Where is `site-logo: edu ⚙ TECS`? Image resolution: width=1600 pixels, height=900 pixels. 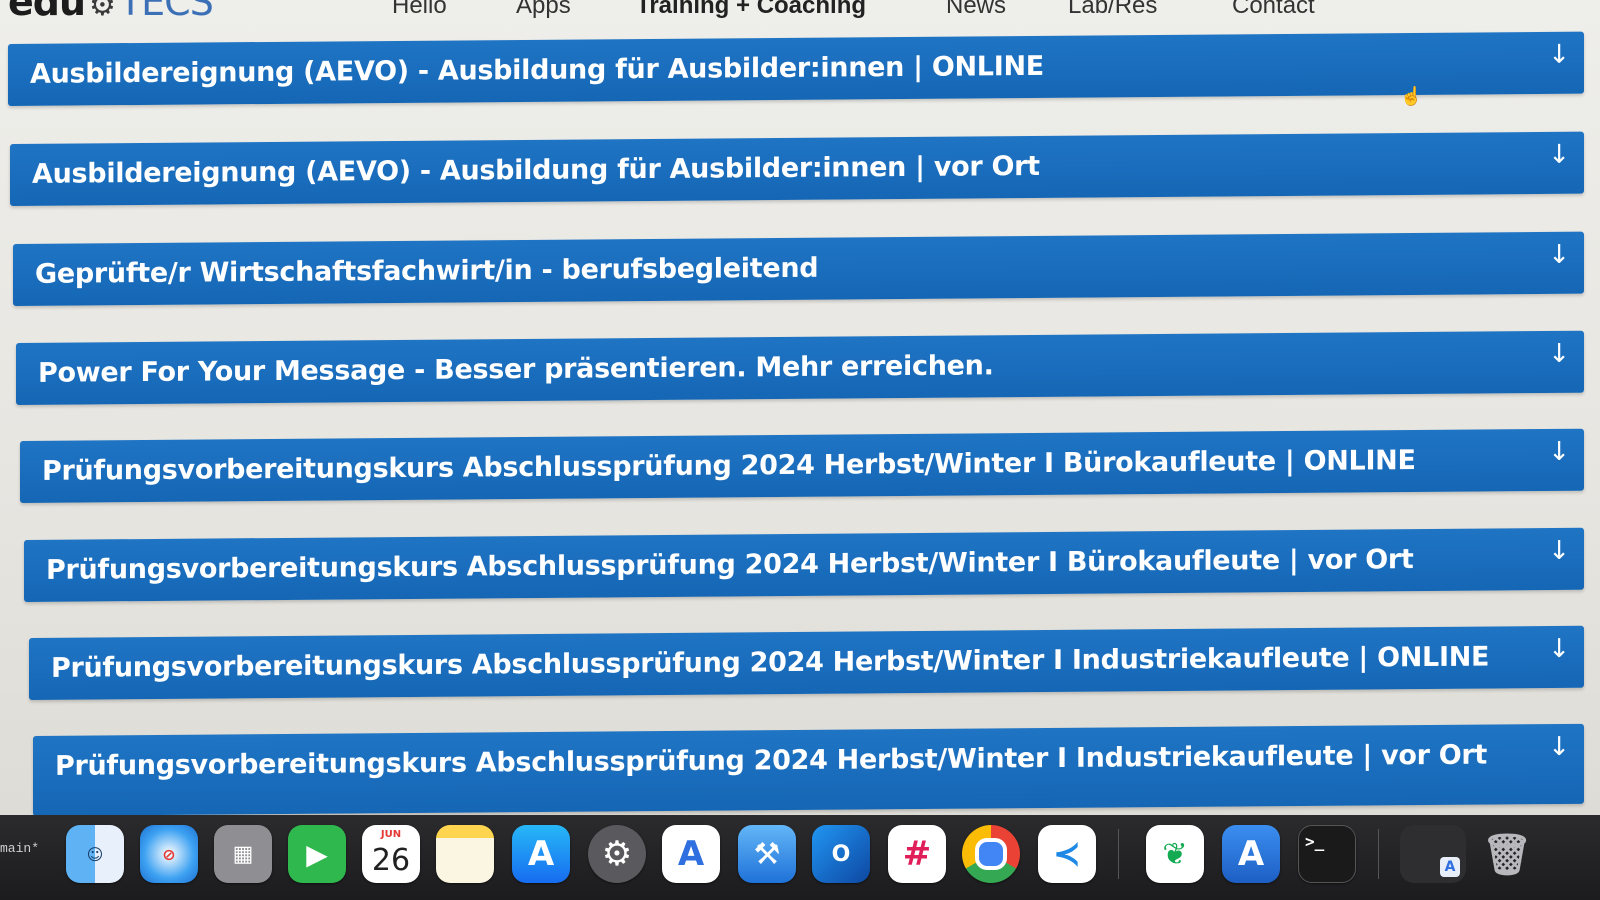
site-logo: edu ⚙ TECS is located at coordinates (111, 12).